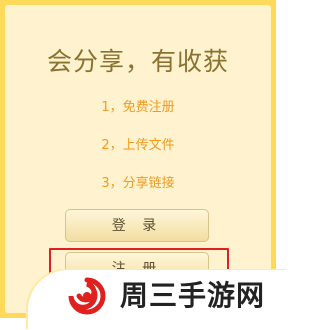 Image resolution: width=320 pixels, height=330 pixels. I want to click on feature-item-register: 1，免费注册, so click(138, 107).